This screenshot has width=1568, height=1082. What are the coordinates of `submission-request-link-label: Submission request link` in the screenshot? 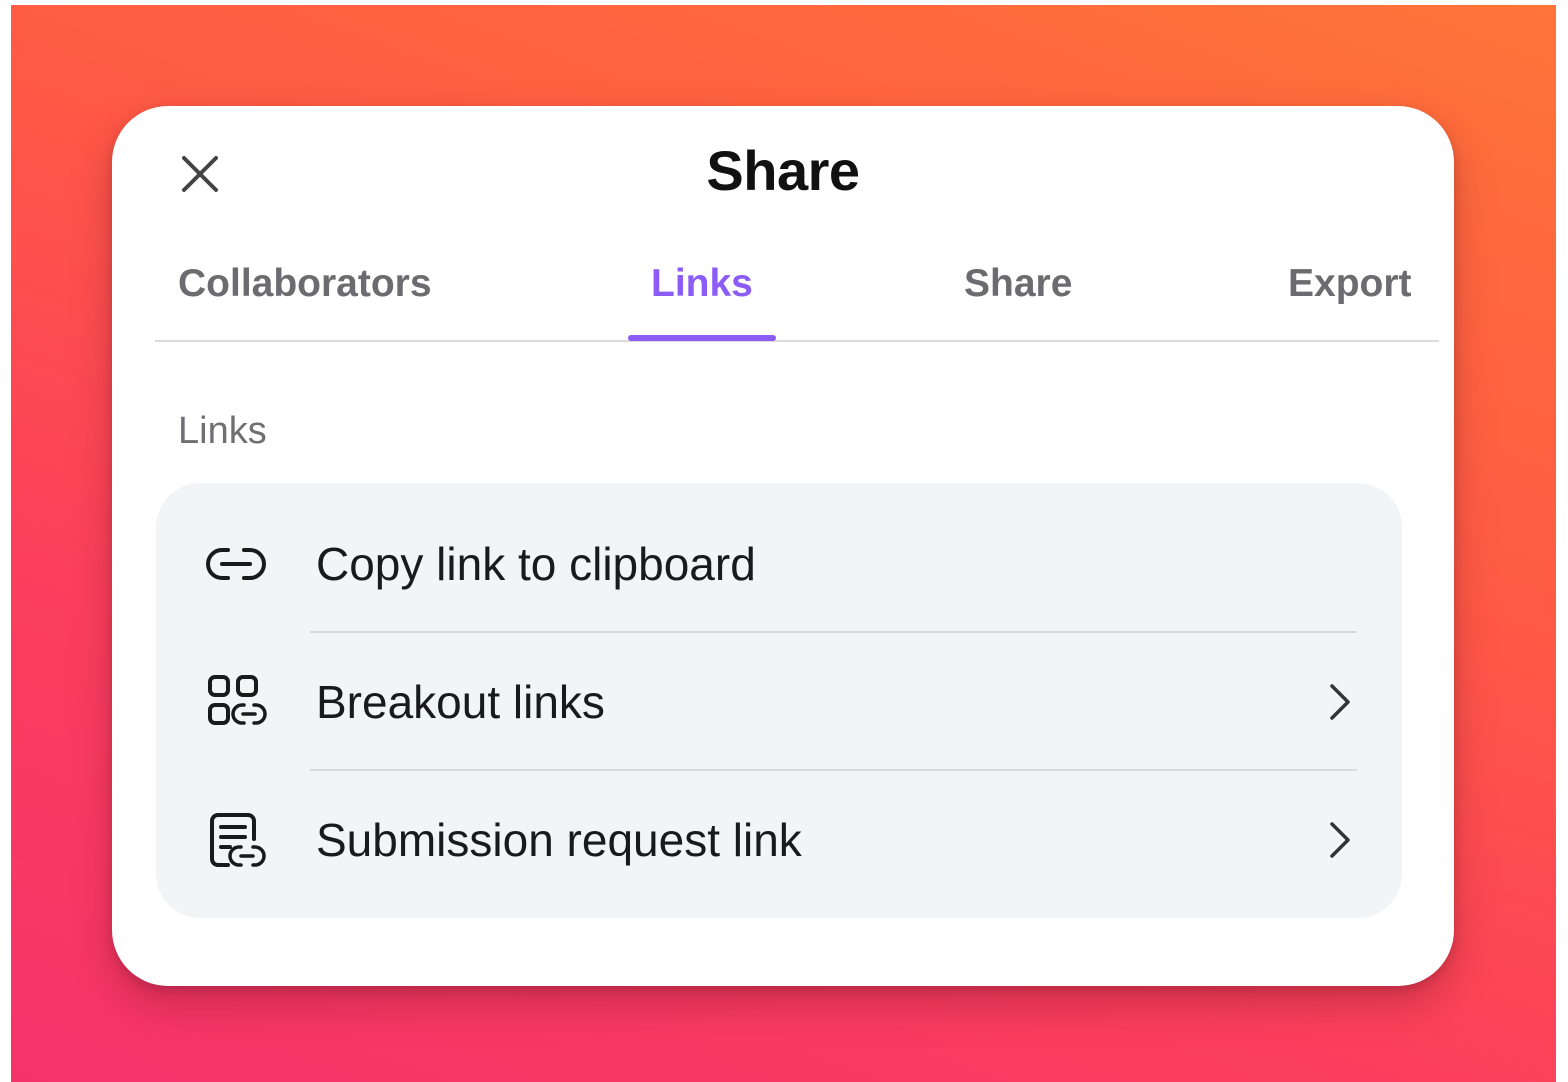 It's located at (559, 840).